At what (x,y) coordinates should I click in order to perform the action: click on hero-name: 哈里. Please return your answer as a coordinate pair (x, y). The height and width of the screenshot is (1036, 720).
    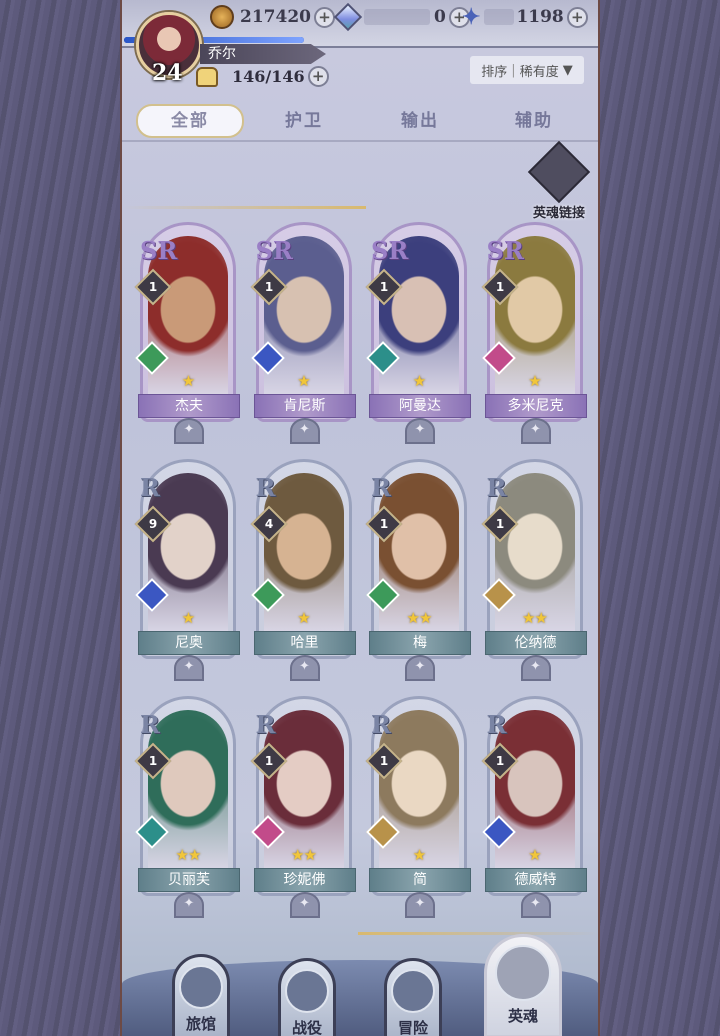
    Looking at the image, I should click on (304, 643).